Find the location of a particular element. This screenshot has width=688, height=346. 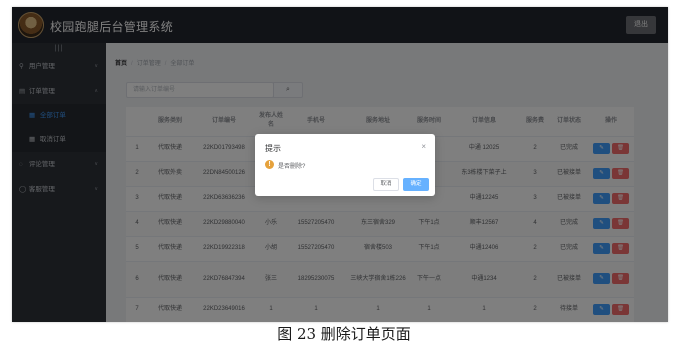

cancel-button: 取消 is located at coordinates (386, 184).